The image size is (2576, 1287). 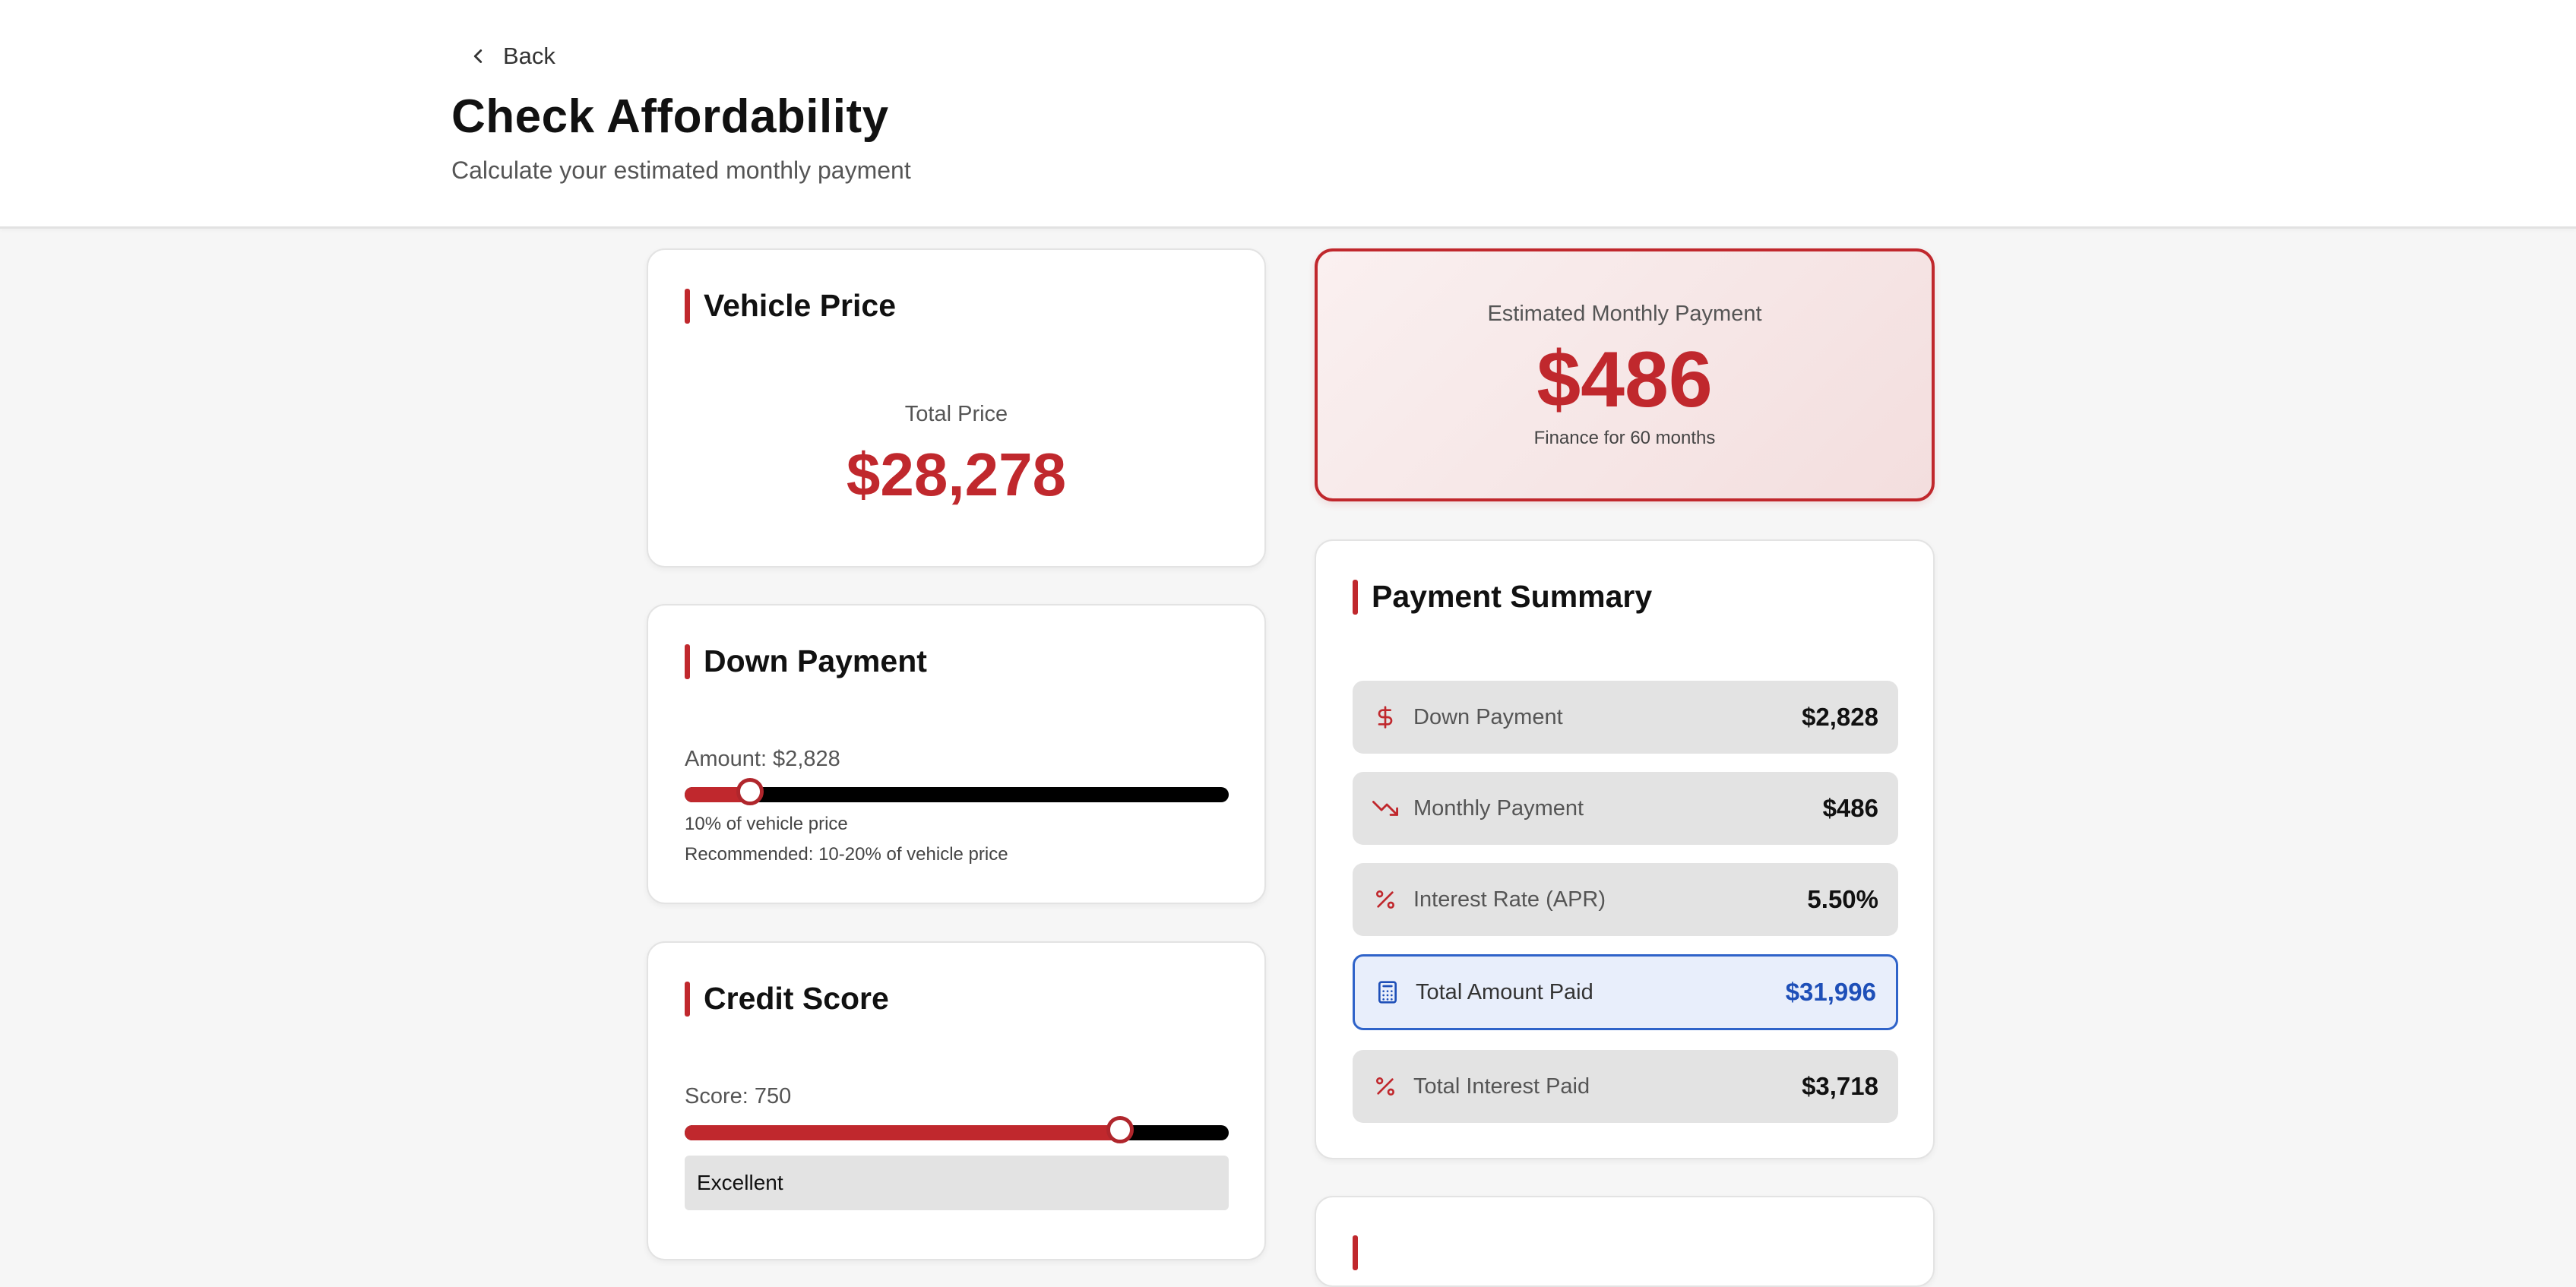 I want to click on credit-score-slider, so click(x=957, y=1129).